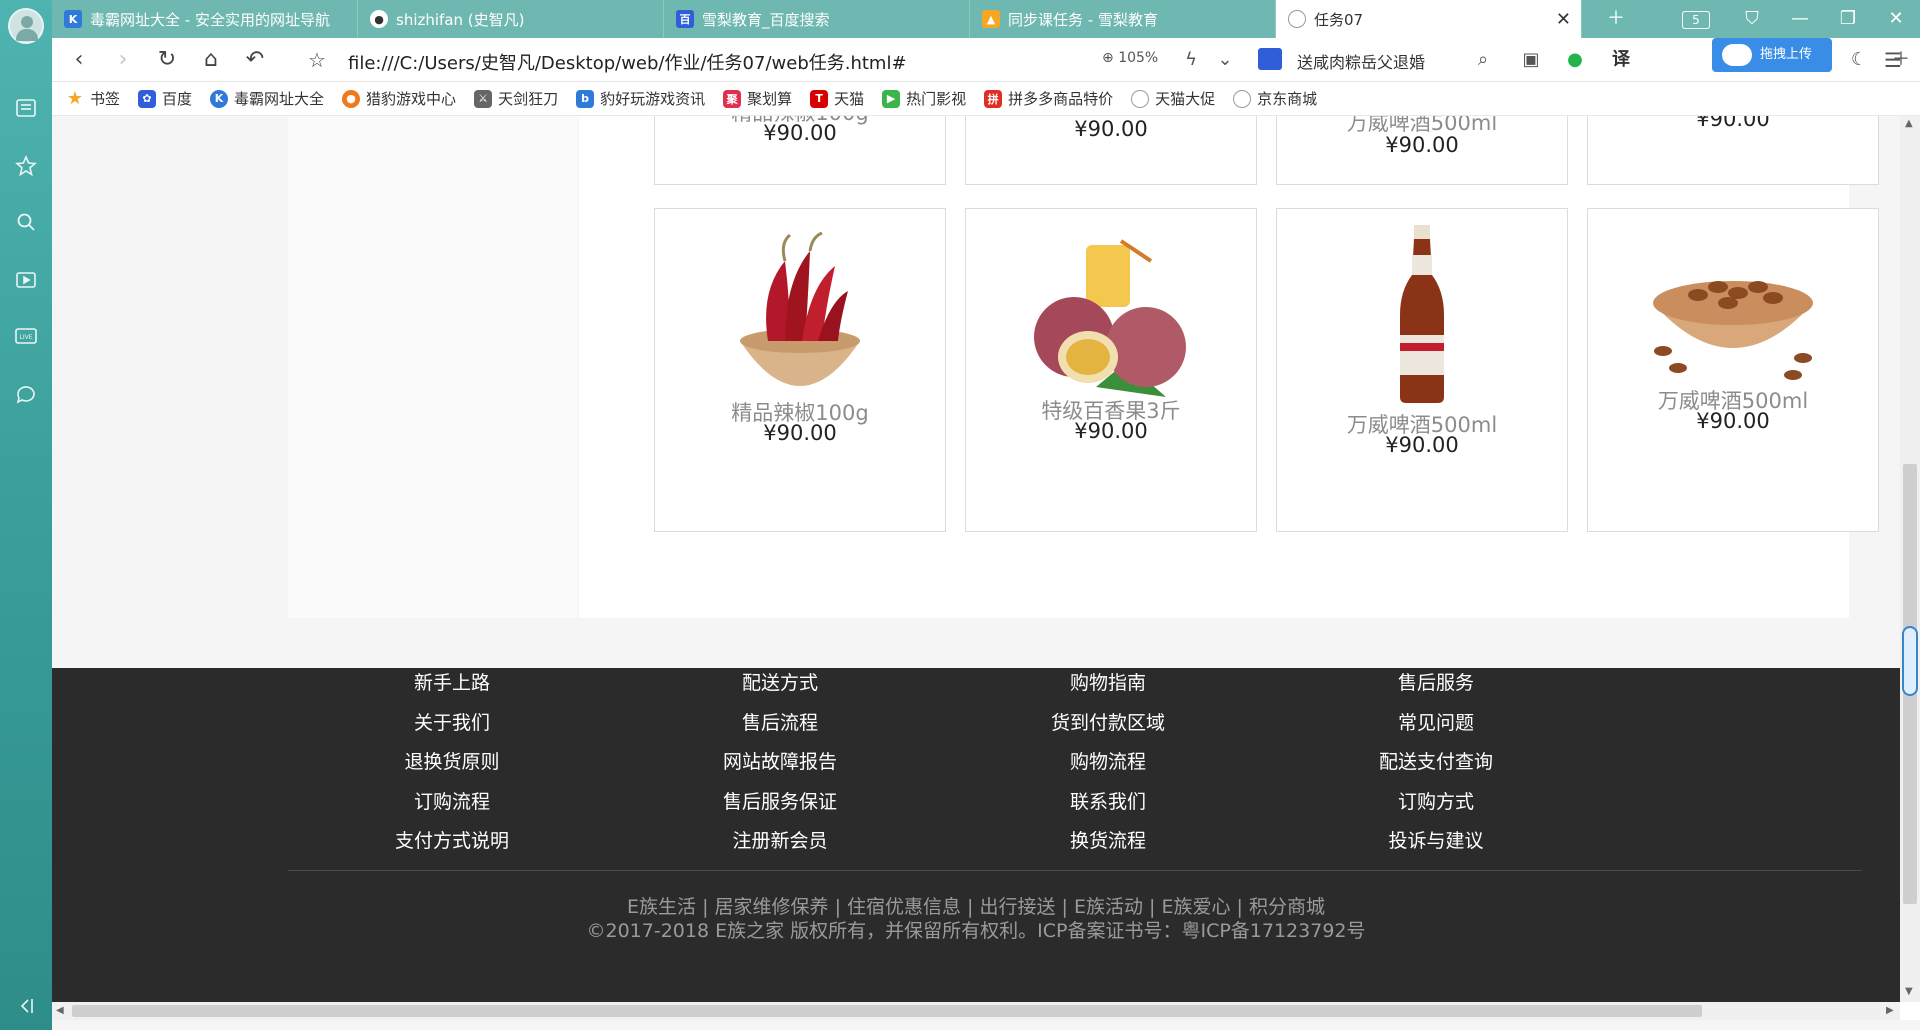 The image size is (1920, 1030). What do you see at coordinates (1108, 728) in the screenshot?
I see `footer-link: 货到付款区域` at bounding box center [1108, 728].